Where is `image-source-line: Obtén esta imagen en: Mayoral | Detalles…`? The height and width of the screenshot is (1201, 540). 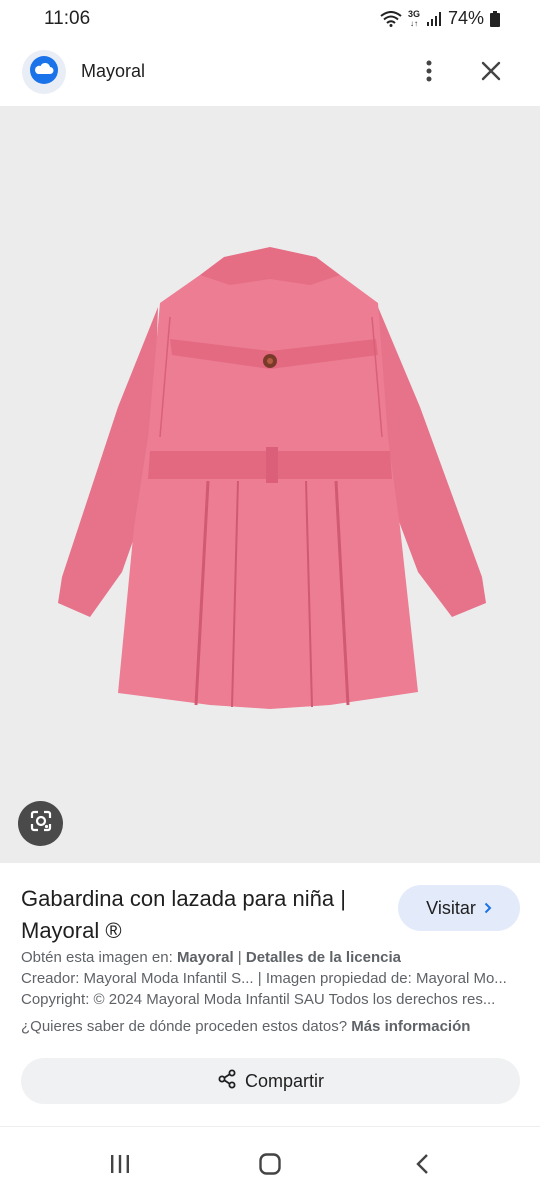
image-source-line: Obtén esta imagen en: Mayoral | Detalles… is located at coordinates (211, 957).